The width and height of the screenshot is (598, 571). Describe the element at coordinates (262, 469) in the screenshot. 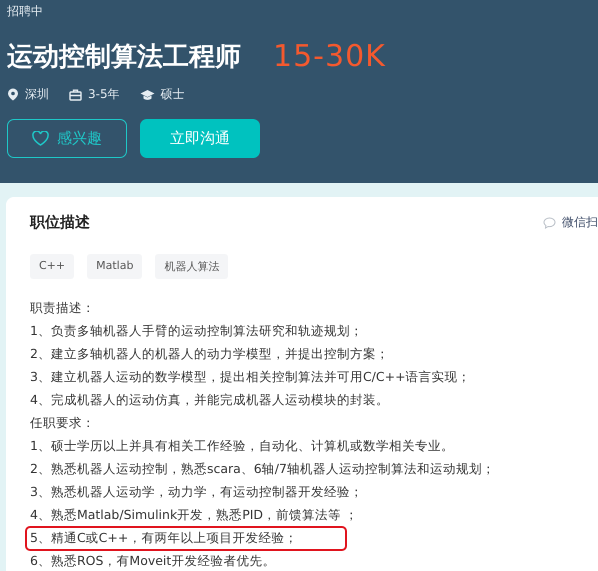

I see `description-line: 2、熟悉机器人运动控制，熟悉scara、6轴/7轴机器人运动控制算法和运动规划；` at that location.